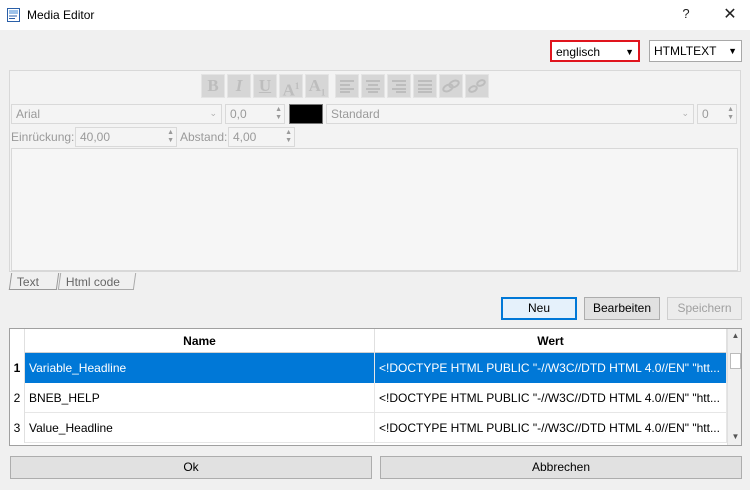 The width and height of the screenshot is (750, 490). Describe the element at coordinates (17, 428) in the screenshot. I see `row-number: 3` at that location.